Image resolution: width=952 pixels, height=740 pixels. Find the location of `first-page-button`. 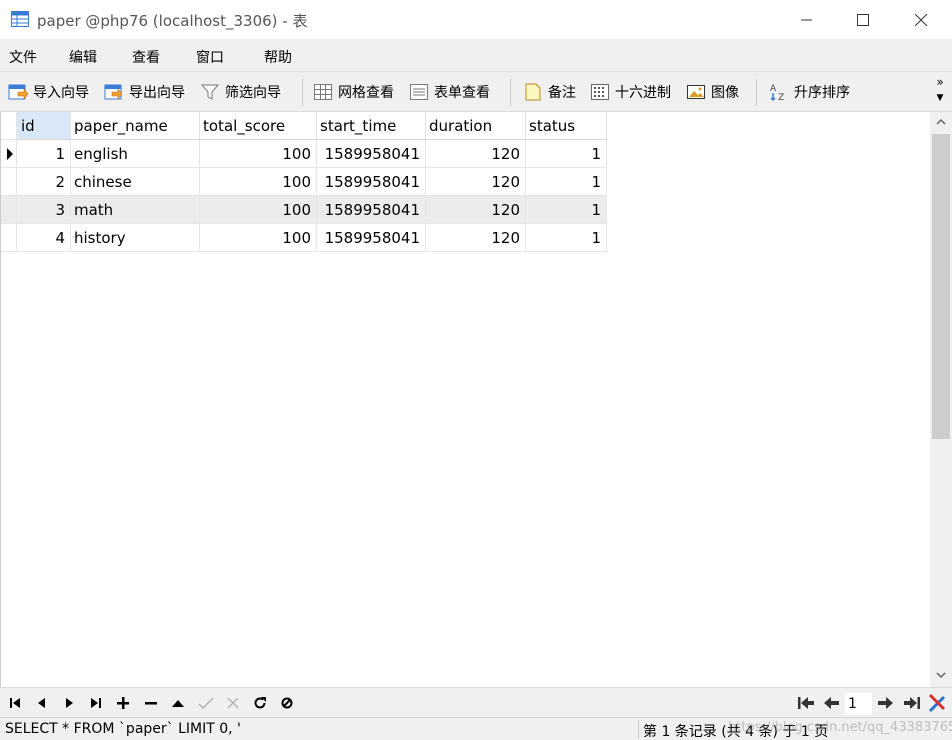

first-page-button is located at coordinates (806, 703).